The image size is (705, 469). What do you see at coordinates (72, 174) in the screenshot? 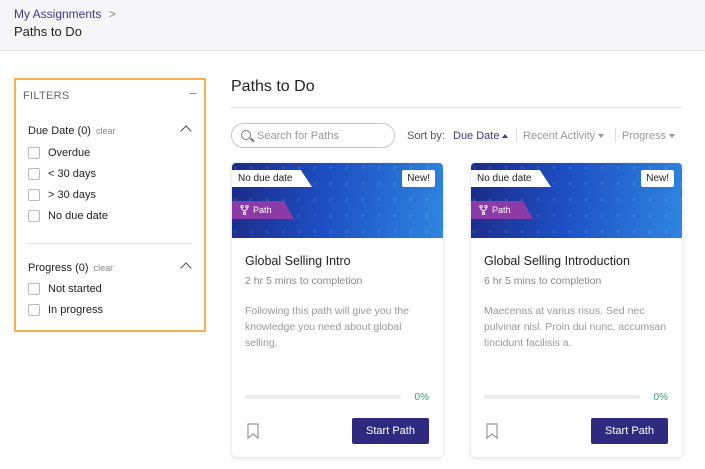
I see `filter-option-label: < 30 days` at bounding box center [72, 174].